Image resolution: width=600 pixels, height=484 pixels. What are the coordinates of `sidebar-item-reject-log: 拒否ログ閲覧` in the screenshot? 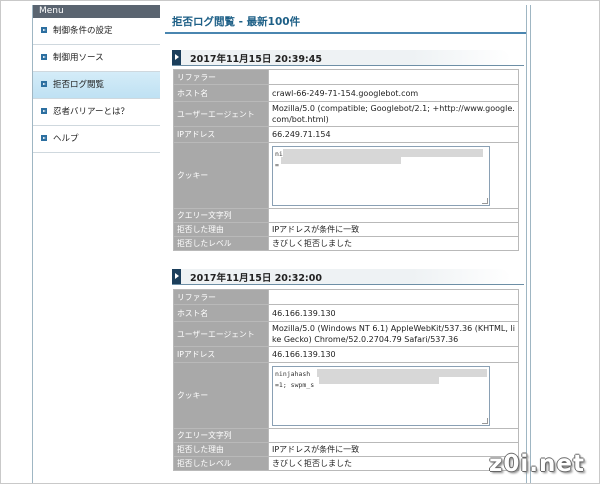 It's located at (96, 85).